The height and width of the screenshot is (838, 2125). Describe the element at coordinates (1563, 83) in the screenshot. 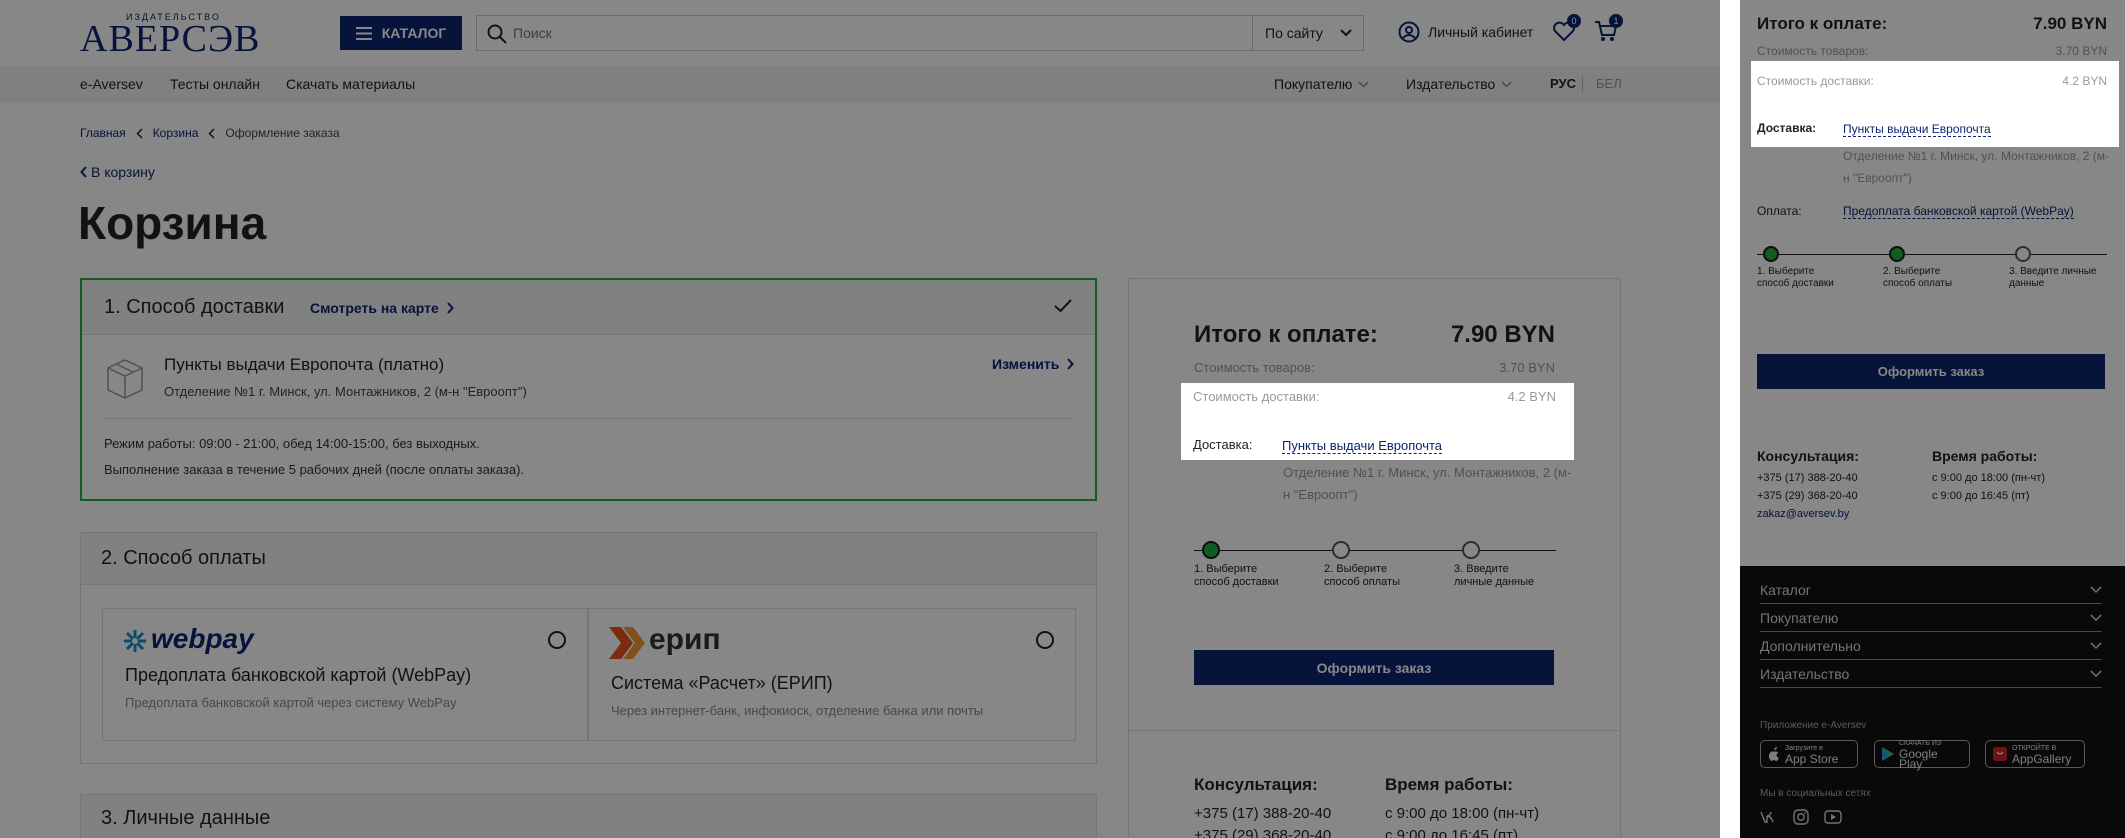

I see `lang-rus: РУС` at that location.